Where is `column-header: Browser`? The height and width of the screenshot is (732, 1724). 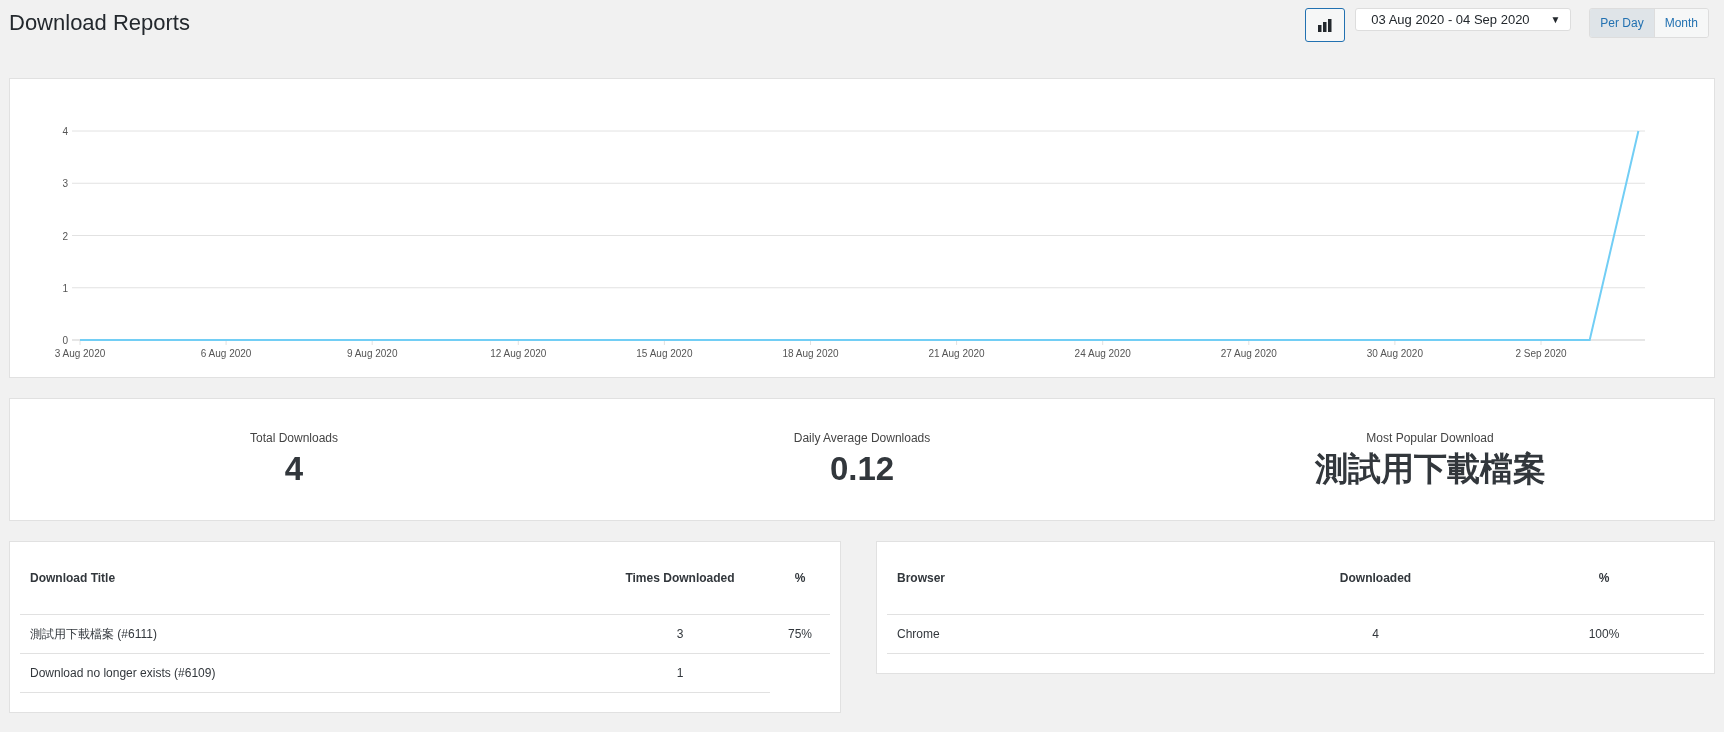 column-header: Browser is located at coordinates (1067, 578).